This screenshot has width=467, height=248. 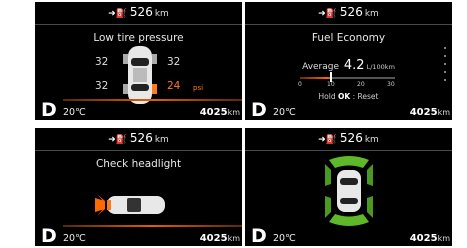 I want to click on tire-rear-left: 32, so click(x=102, y=86).